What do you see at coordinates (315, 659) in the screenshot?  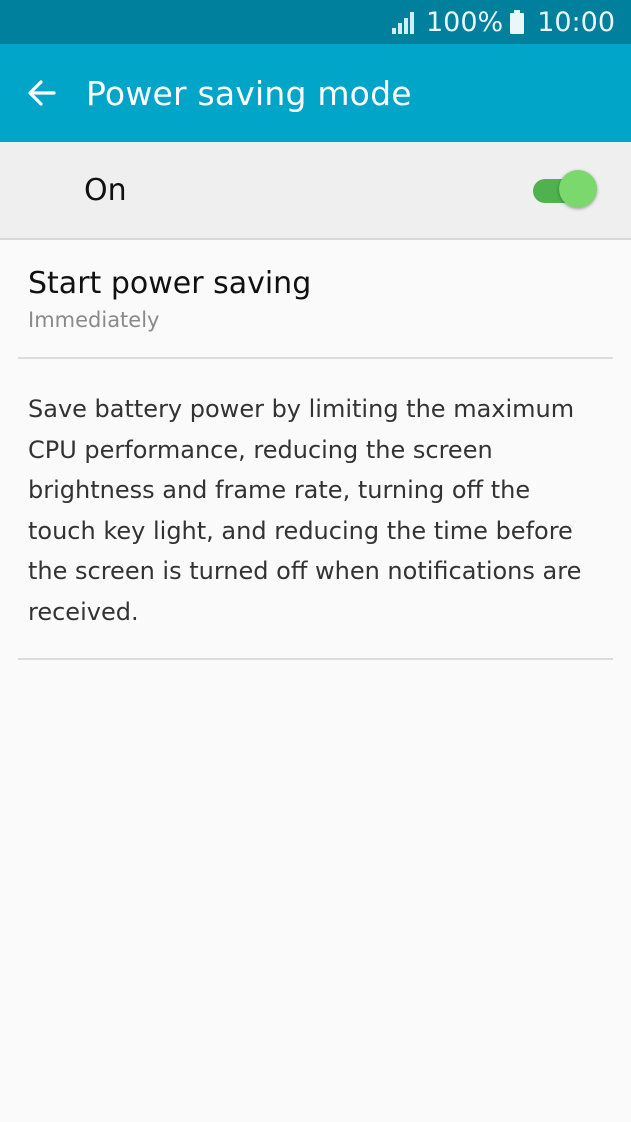 I see `divider` at bounding box center [315, 659].